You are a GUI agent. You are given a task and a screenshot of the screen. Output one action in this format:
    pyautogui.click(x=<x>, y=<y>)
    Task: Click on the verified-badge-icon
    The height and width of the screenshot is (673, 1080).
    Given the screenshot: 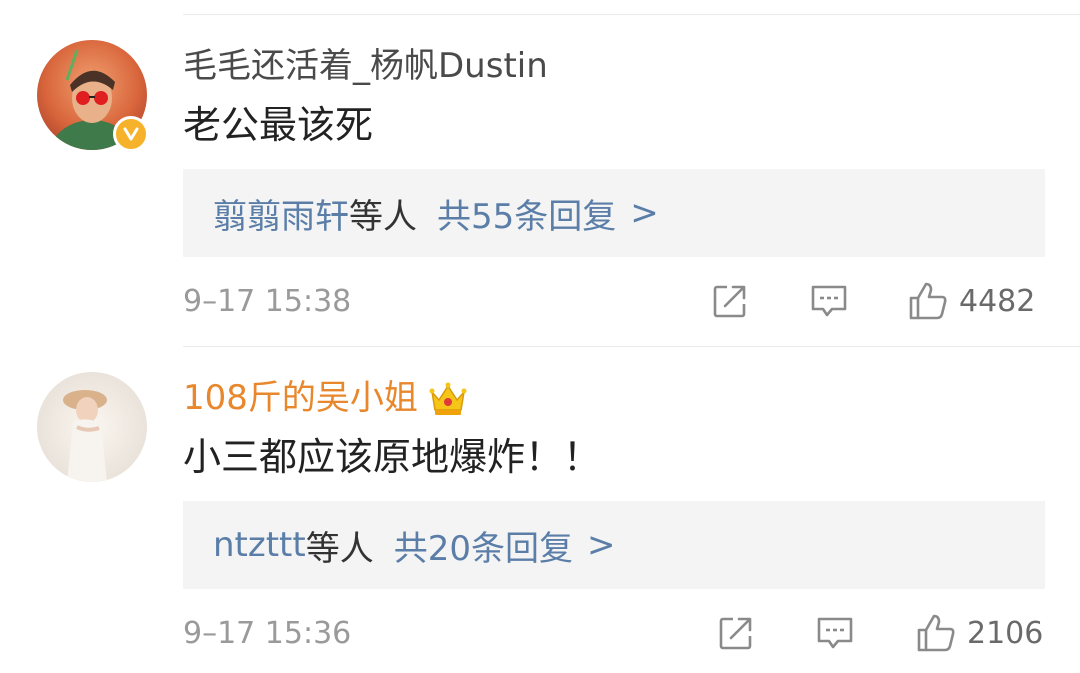 What is the action you would take?
    pyautogui.click(x=131, y=134)
    